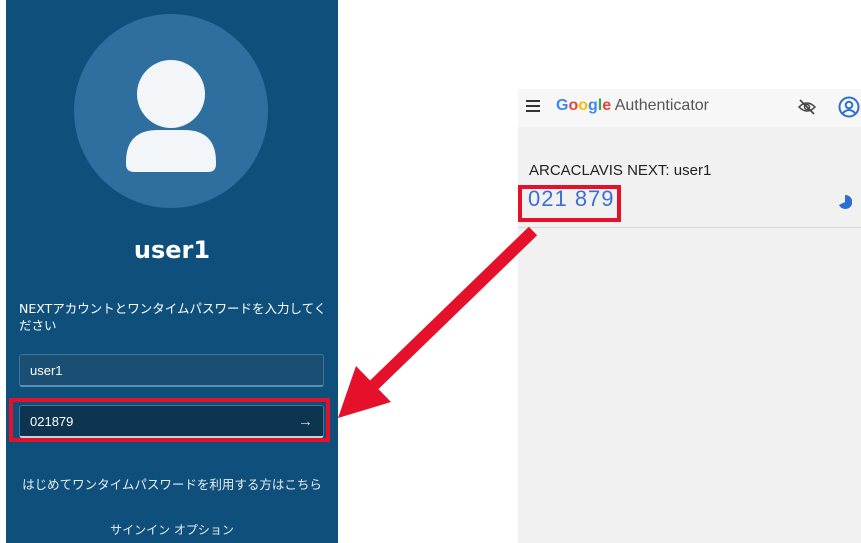  I want to click on app-bar: Google Authenticator, so click(689, 108).